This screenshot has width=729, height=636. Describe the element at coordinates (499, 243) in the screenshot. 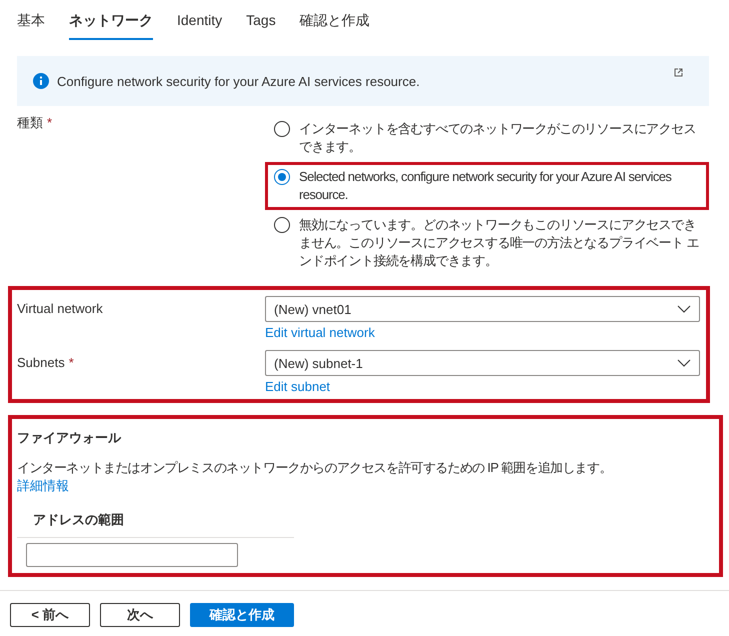

I see `option-label: 無効になっています。どのネットワークもこのリソースにアクセスできません。このリソースにアクセスする唯一の方法となるプライベート エンドポイント接続を構成できます。` at that location.